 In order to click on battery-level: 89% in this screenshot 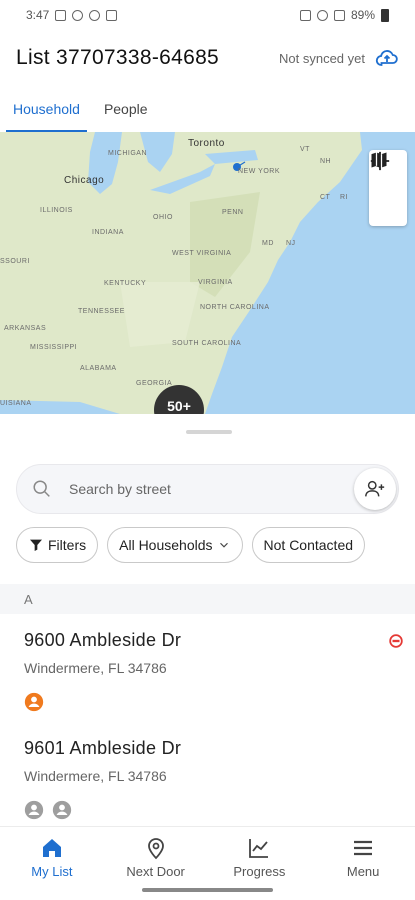, I will do `click(362, 15)`.